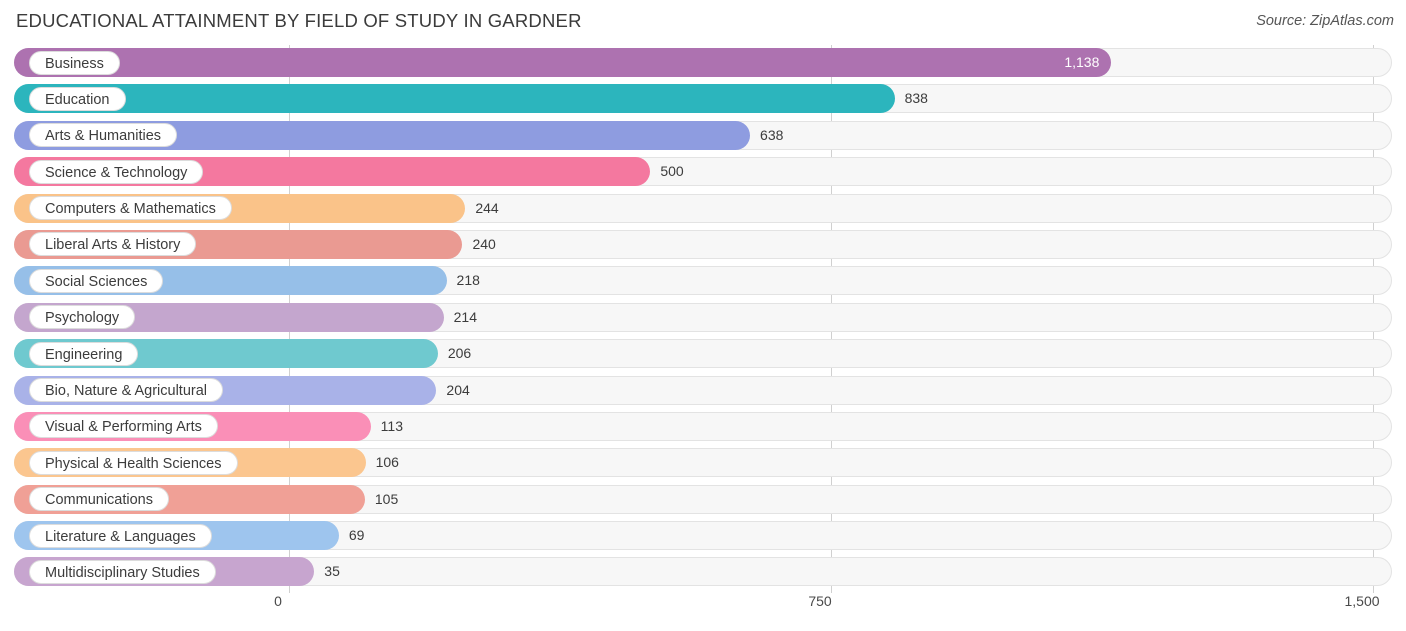 The image size is (1406, 631). Describe the element at coordinates (278, 601) in the screenshot. I see `x-tick-label: 0` at that location.